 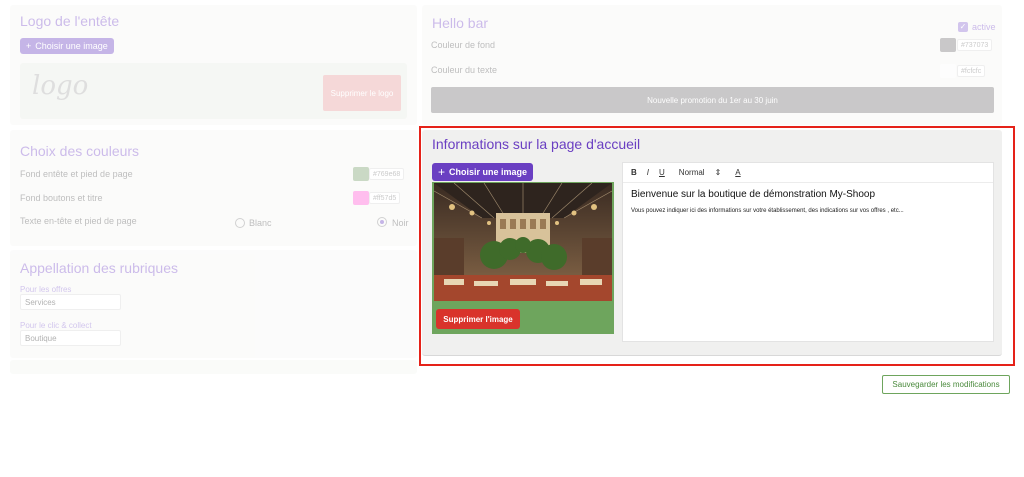 What do you see at coordinates (523, 242) in the screenshot?
I see `market-hall-photo` at bounding box center [523, 242].